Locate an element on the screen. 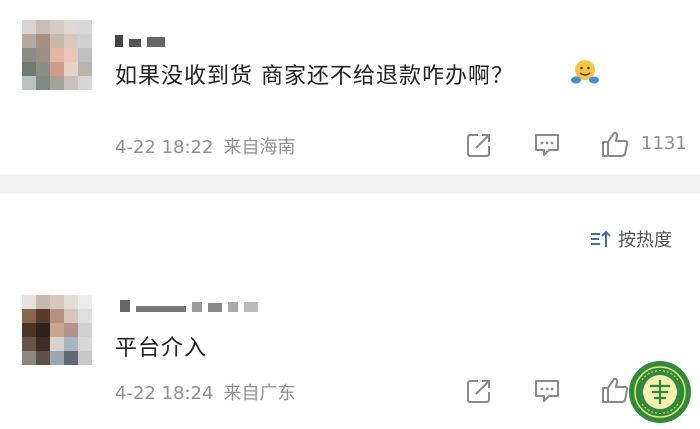 The width and height of the screenshot is (700, 429). comment-date: 4-22 18:22 is located at coordinates (164, 147).